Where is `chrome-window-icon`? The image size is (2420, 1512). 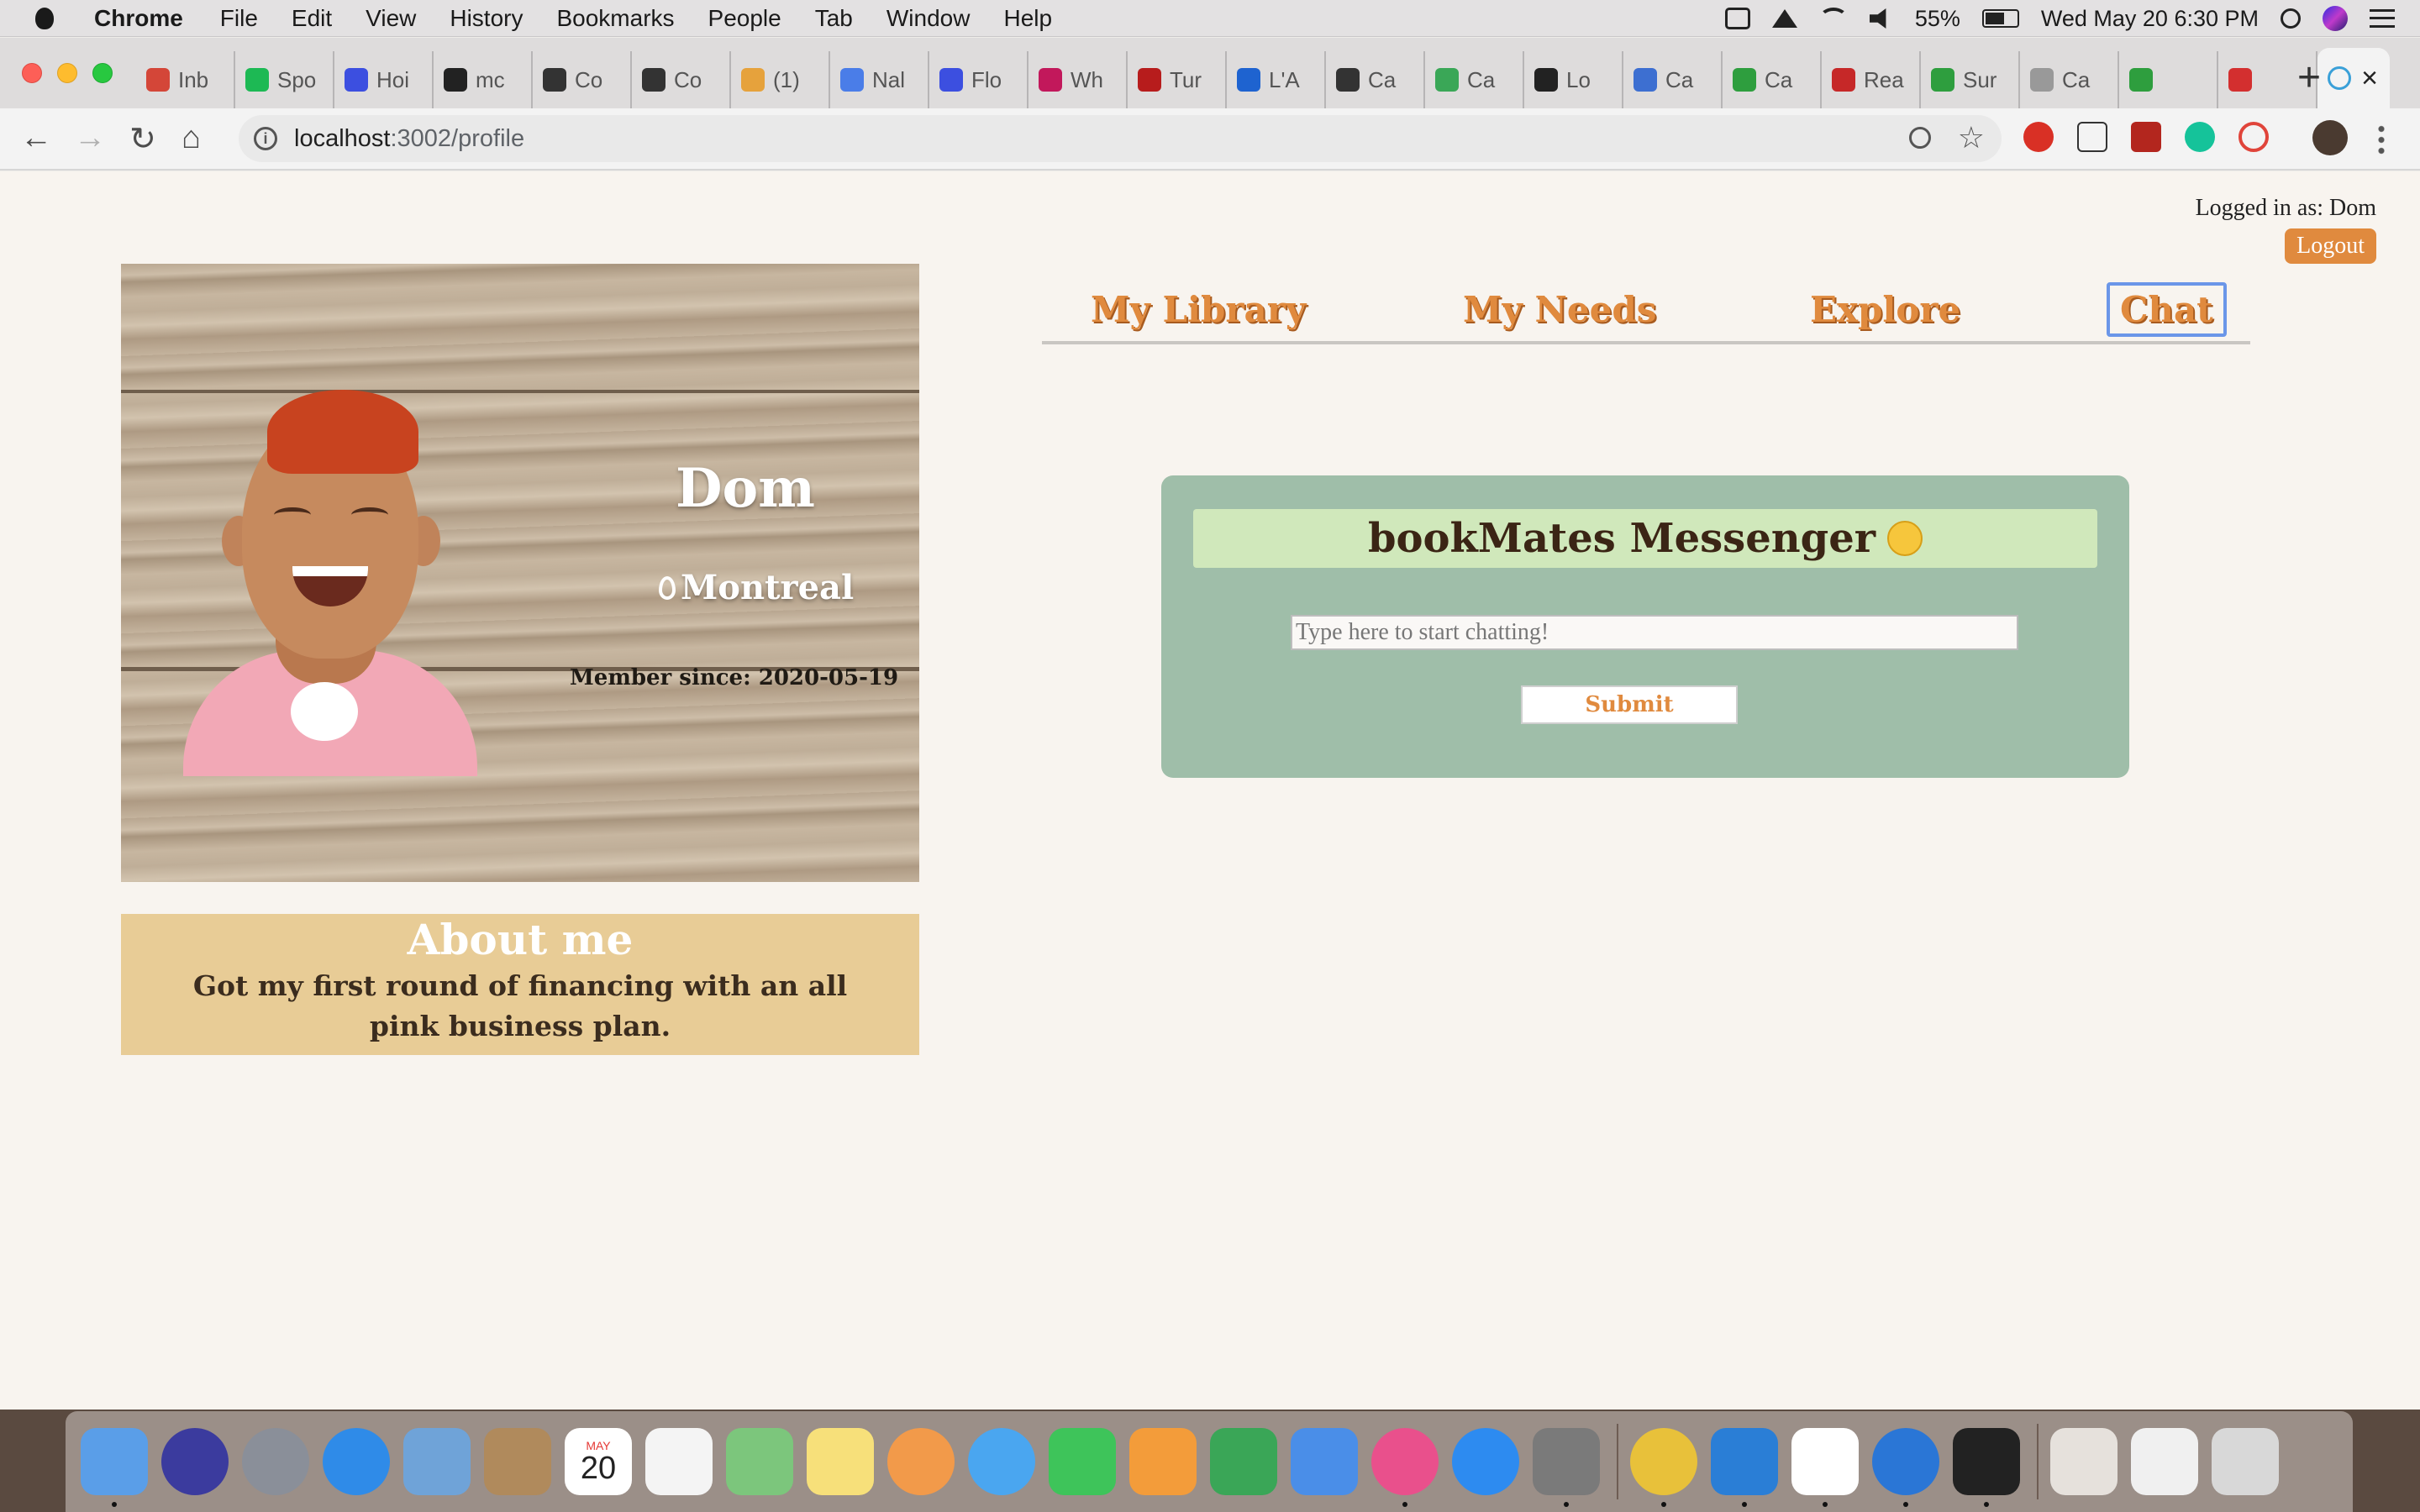
chrome-window-icon is located at coordinates (2164, 1461).